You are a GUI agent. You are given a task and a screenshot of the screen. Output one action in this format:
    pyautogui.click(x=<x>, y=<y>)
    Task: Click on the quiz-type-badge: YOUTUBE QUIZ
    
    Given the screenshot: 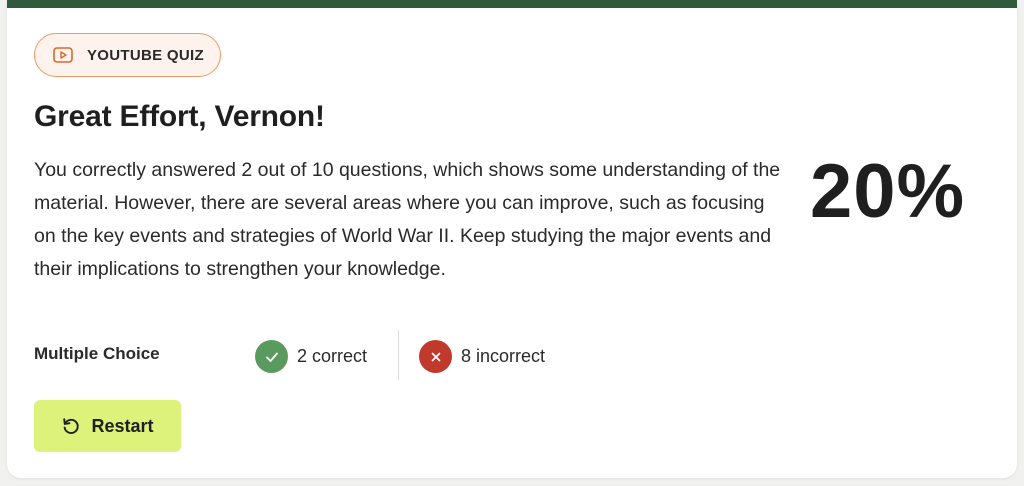 What is the action you would take?
    pyautogui.click(x=127, y=55)
    